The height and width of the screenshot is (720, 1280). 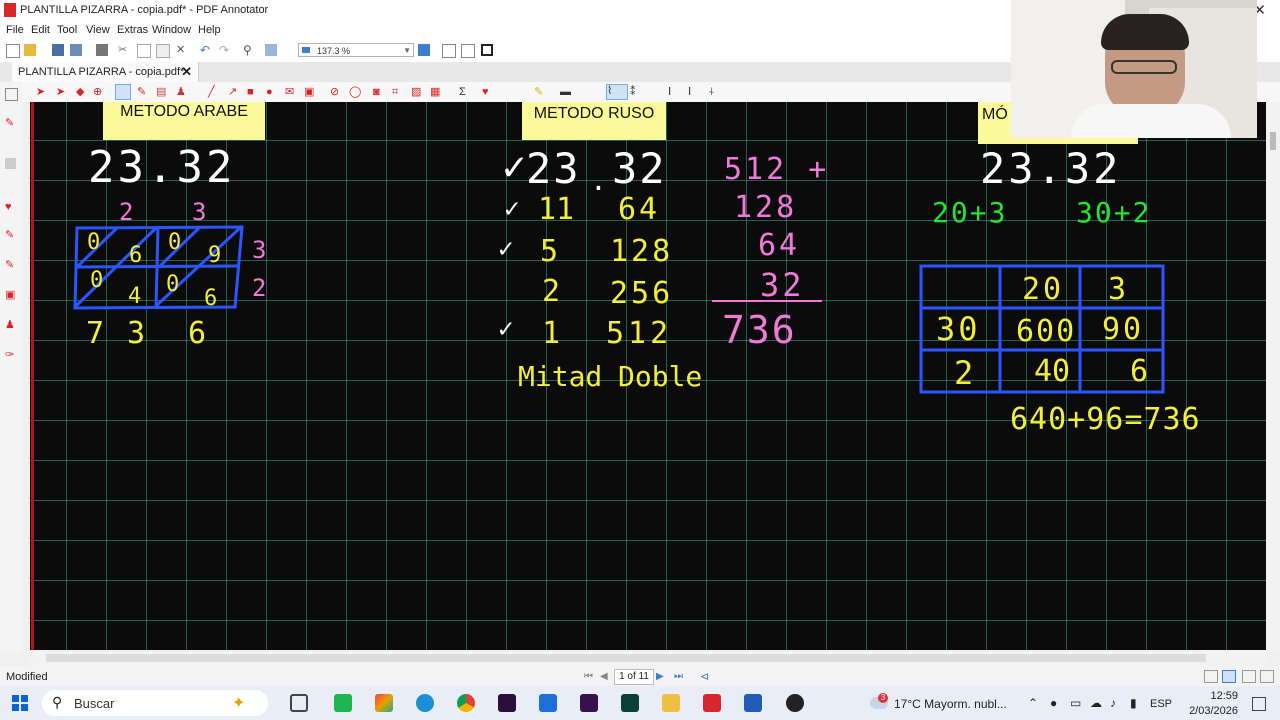 I want to click on clock-time: 12:59, so click(x=1210, y=696).